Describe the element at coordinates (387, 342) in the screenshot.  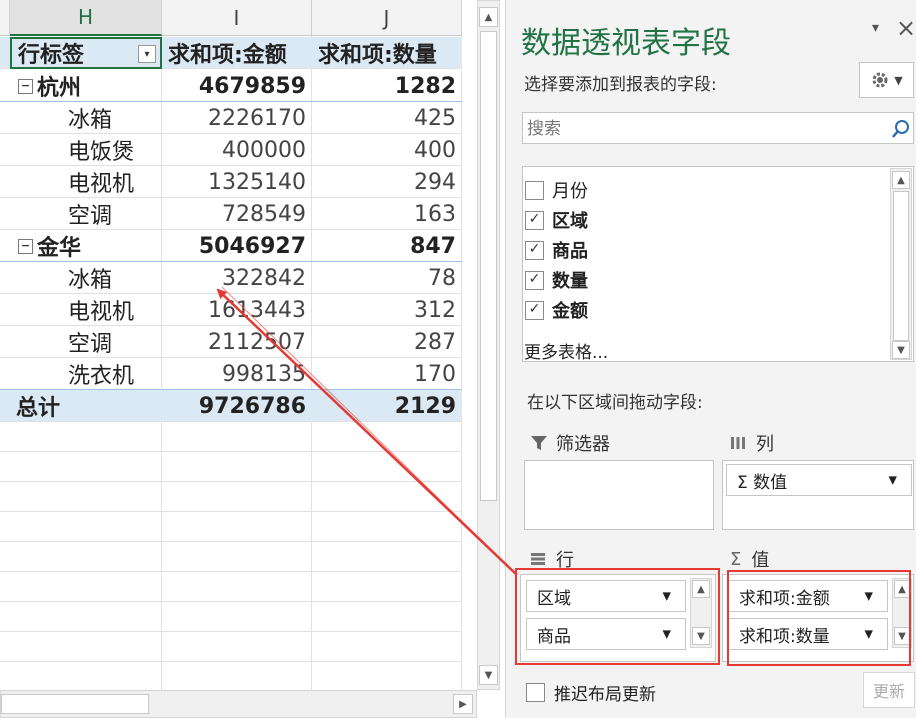
I see `qty-cell: 287` at that location.